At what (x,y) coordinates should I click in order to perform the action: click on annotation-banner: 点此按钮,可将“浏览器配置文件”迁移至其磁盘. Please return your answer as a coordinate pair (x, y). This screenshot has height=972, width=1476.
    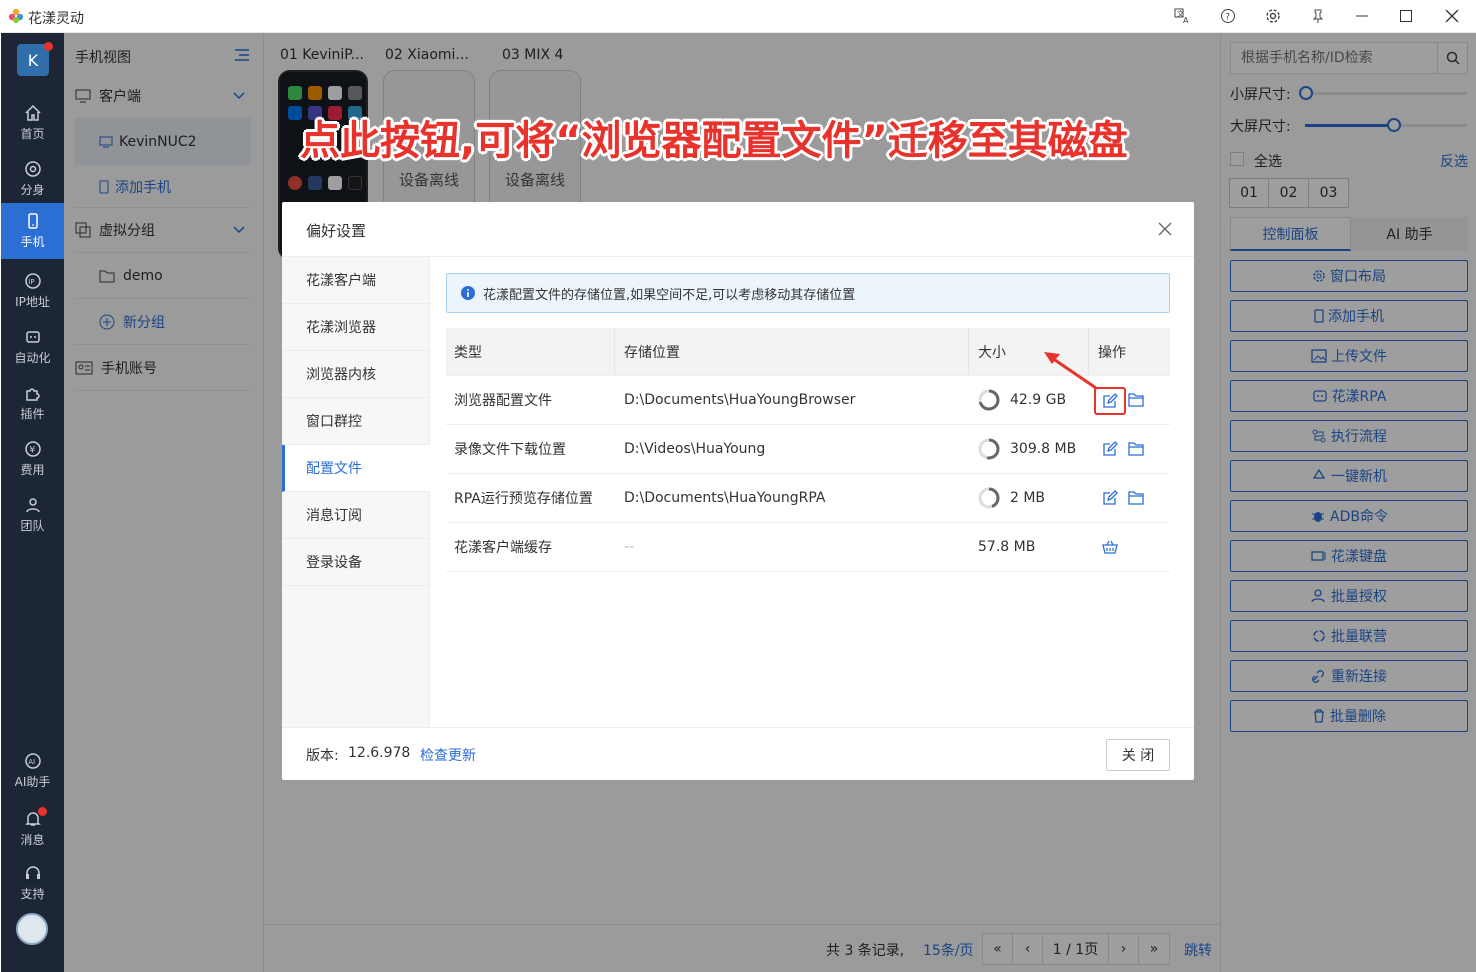
    Looking at the image, I should click on (714, 141).